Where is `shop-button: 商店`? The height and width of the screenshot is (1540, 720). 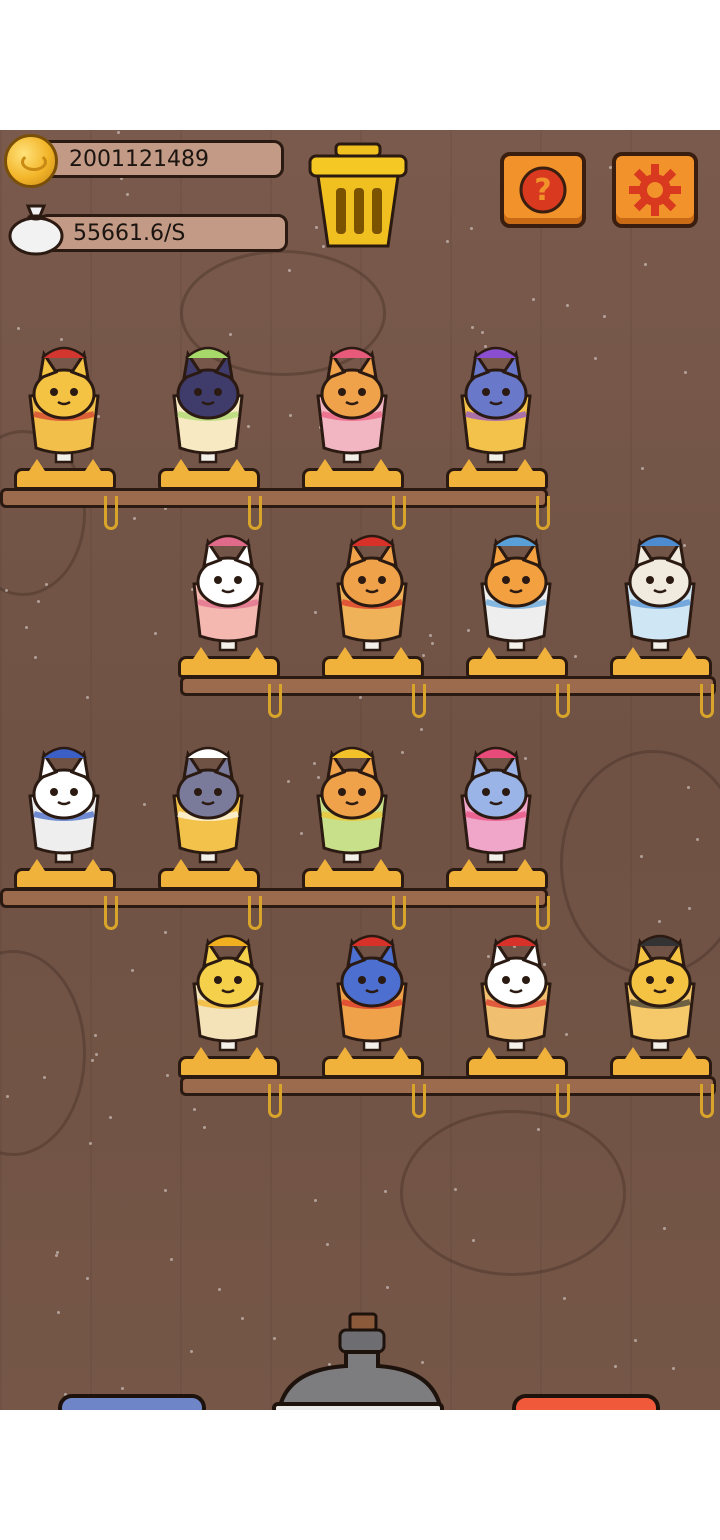 shop-button: 商店 is located at coordinates (586, 1402).